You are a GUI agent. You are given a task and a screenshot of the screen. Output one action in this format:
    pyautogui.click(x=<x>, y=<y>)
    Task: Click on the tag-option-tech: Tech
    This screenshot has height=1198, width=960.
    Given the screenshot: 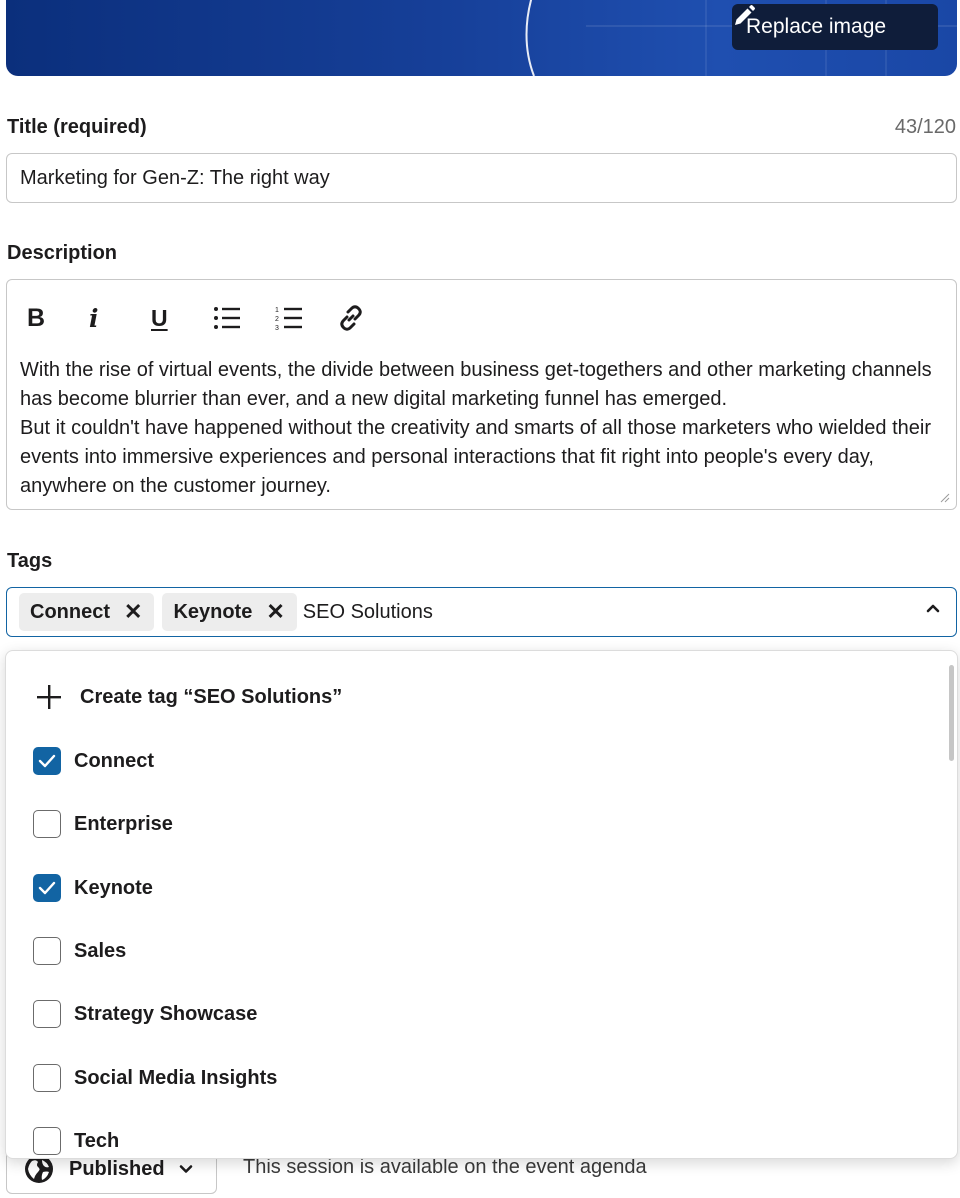 What is the action you would take?
    pyautogui.click(x=76, y=1141)
    